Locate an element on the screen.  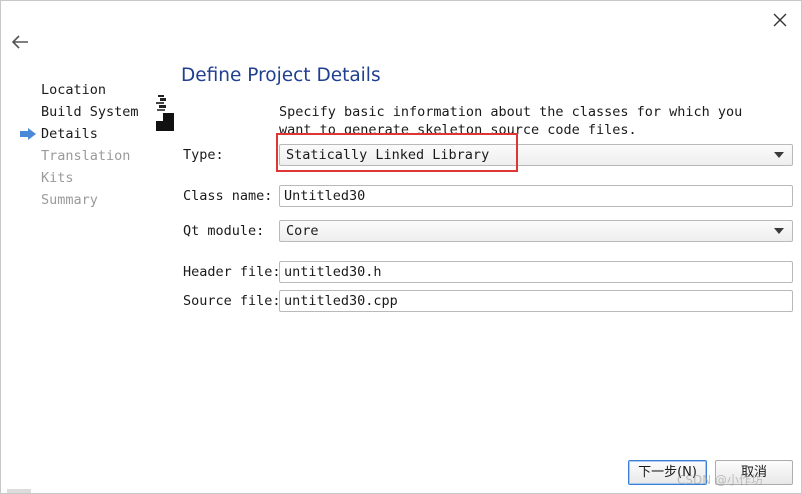
close-button is located at coordinates (780, 20).